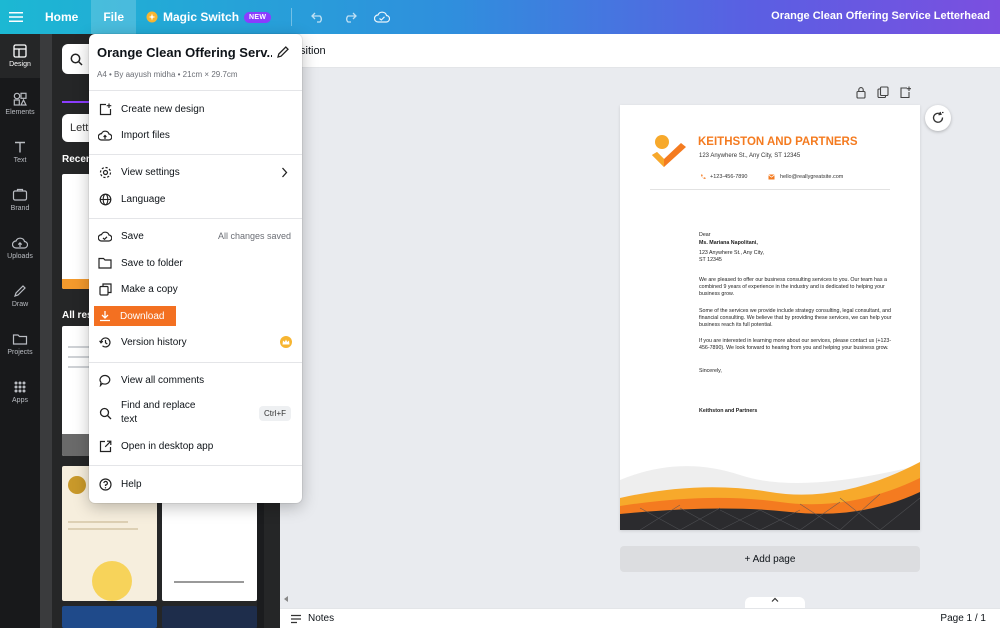  Describe the element at coordinates (195, 199) in the screenshot. I see `language-item: Language` at that location.